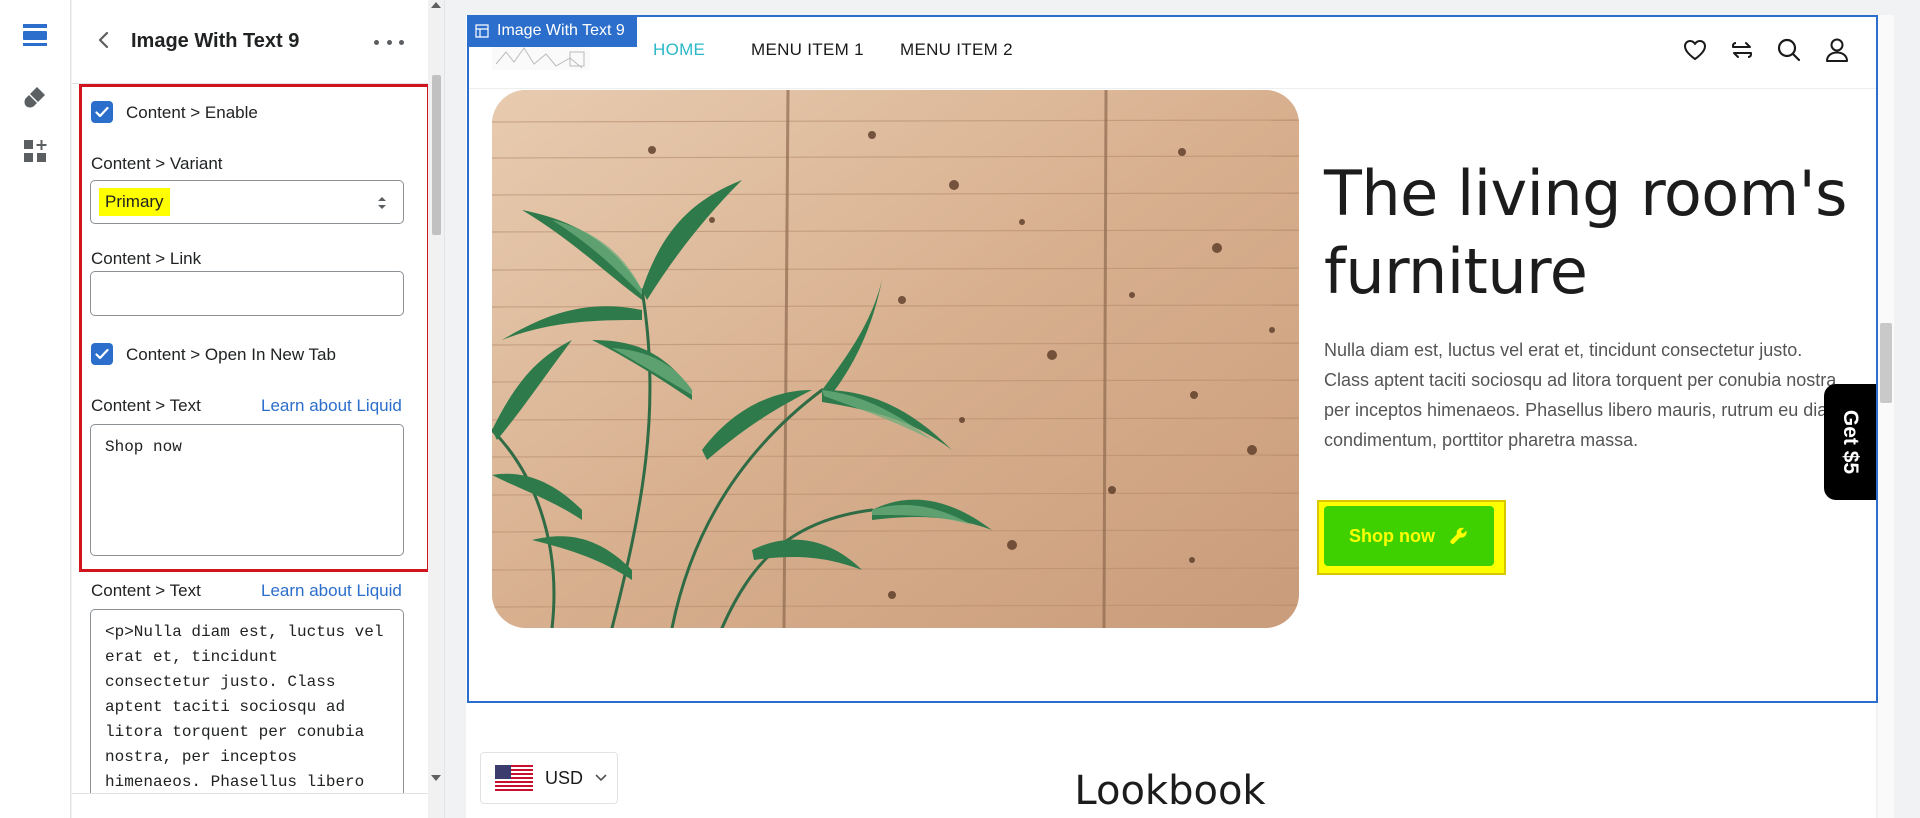 This screenshot has width=1920, height=818. What do you see at coordinates (382, 203) in the screenshot?
I see `select-arrows-icon` at bounding box center [382, 203].